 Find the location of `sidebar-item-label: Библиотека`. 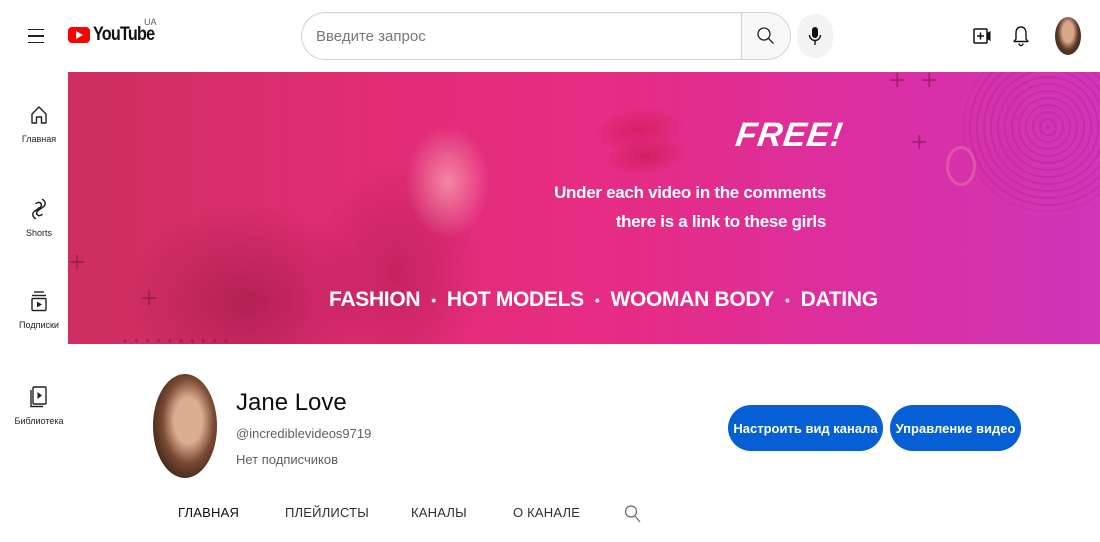

sidebar-item-label: Библиотека is located at coordinates (39, 421).